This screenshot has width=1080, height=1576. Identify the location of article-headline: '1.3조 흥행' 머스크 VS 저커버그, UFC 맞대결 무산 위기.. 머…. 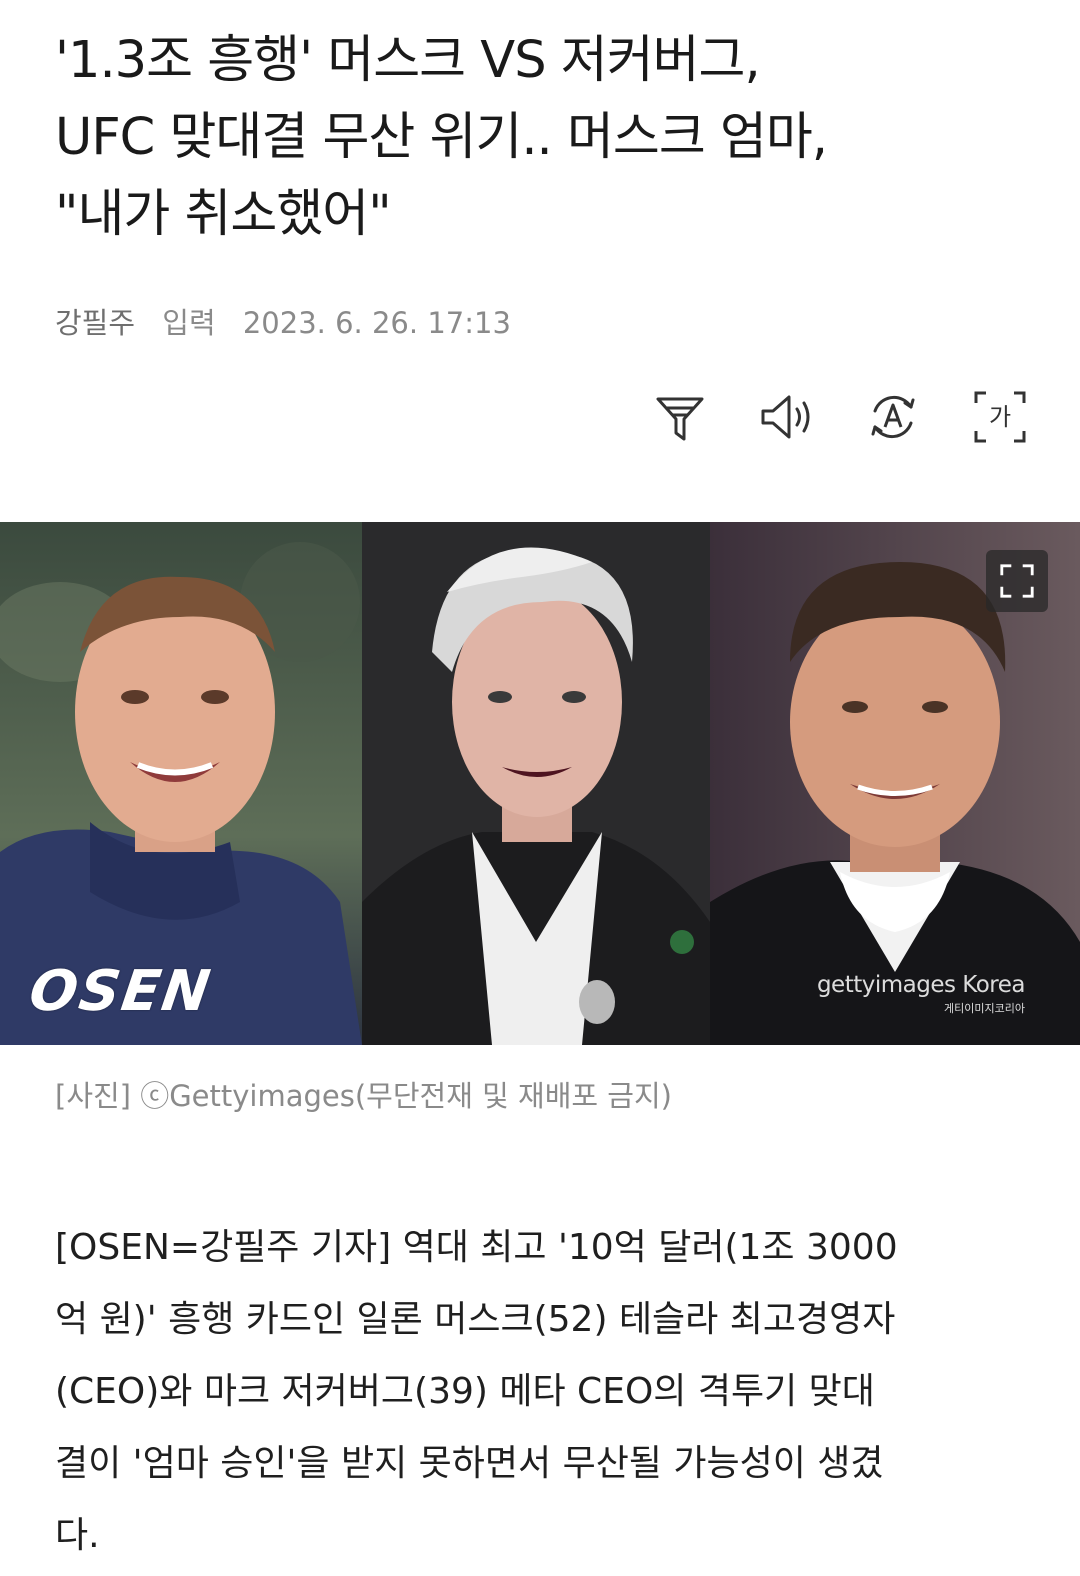
(550, 137).